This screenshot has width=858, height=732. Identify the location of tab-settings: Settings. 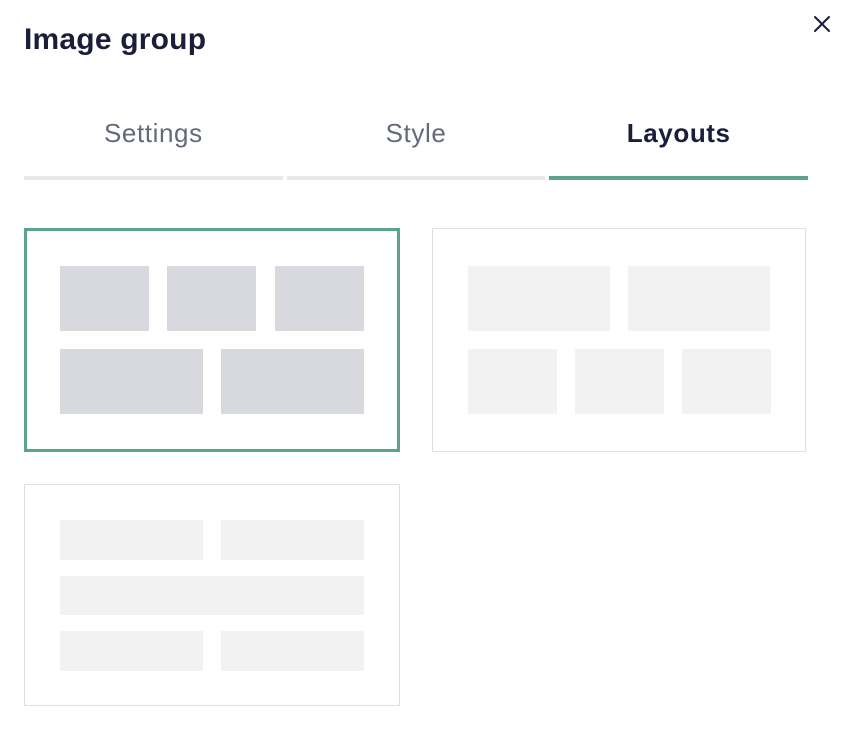
(153, 142).